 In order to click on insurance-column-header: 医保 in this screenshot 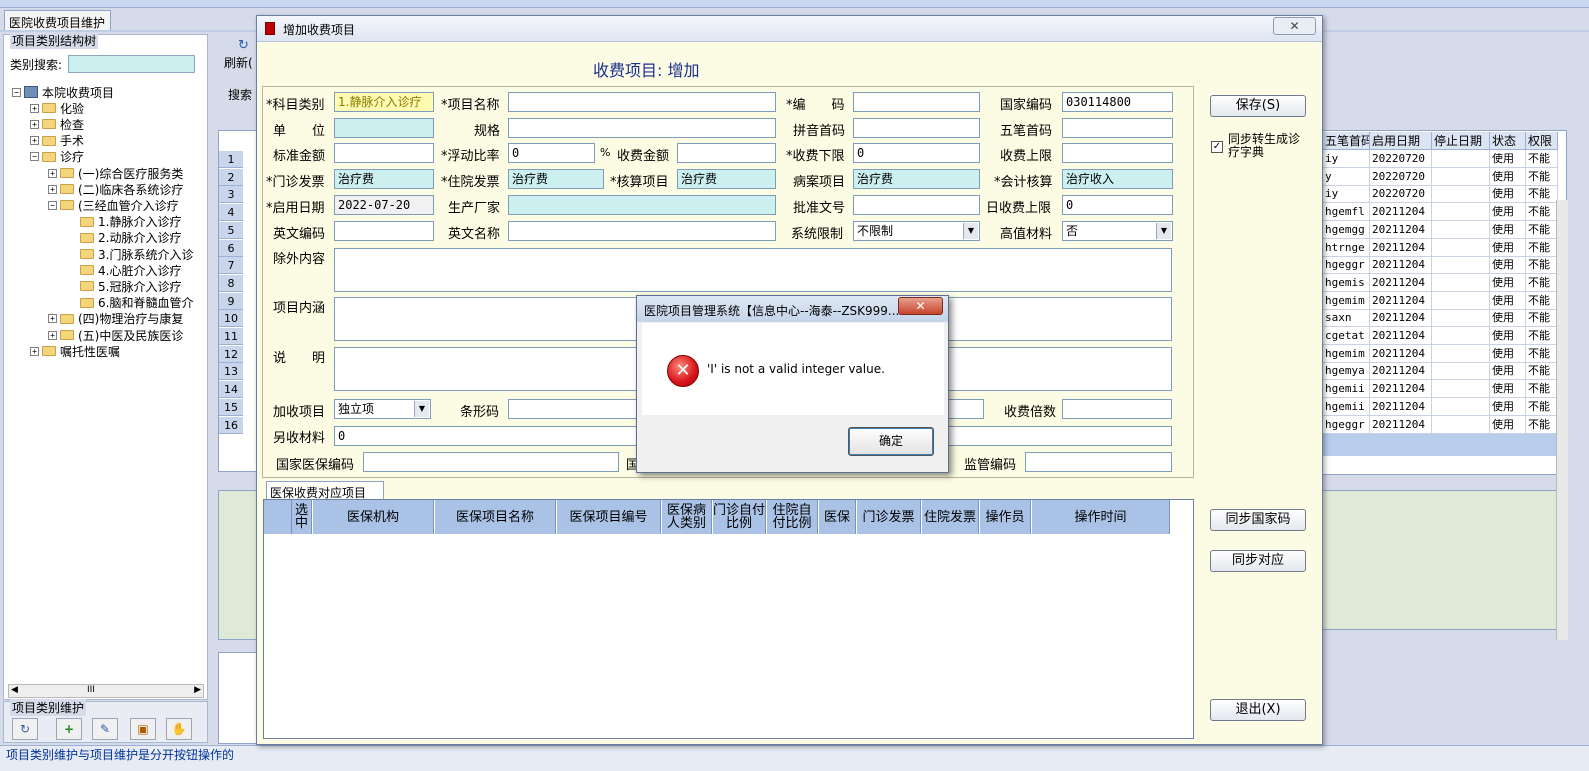, I will do `click(837, 517)`.